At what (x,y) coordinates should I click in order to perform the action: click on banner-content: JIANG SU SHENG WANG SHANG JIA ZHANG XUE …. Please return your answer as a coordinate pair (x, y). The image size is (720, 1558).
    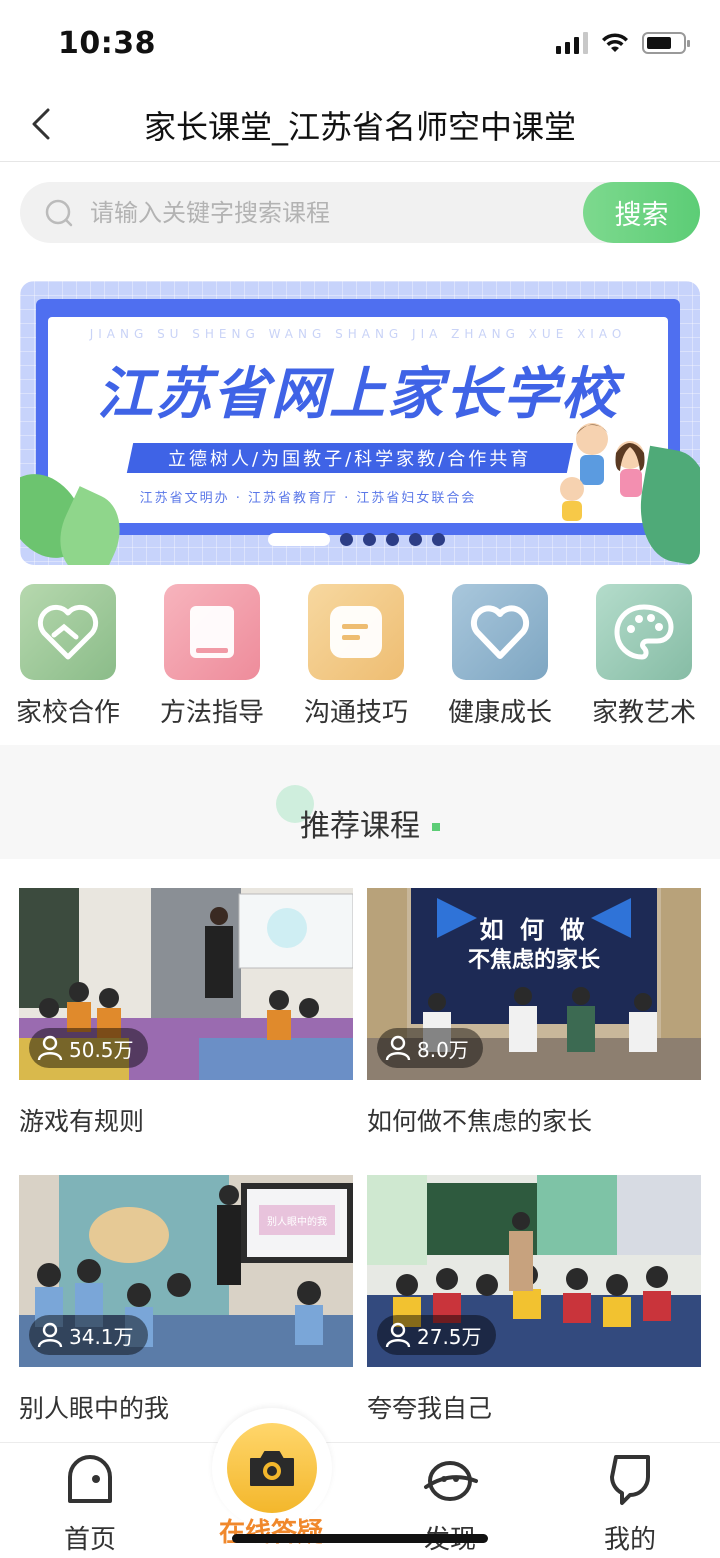
    Looking at the image, I should click on (358, 420).